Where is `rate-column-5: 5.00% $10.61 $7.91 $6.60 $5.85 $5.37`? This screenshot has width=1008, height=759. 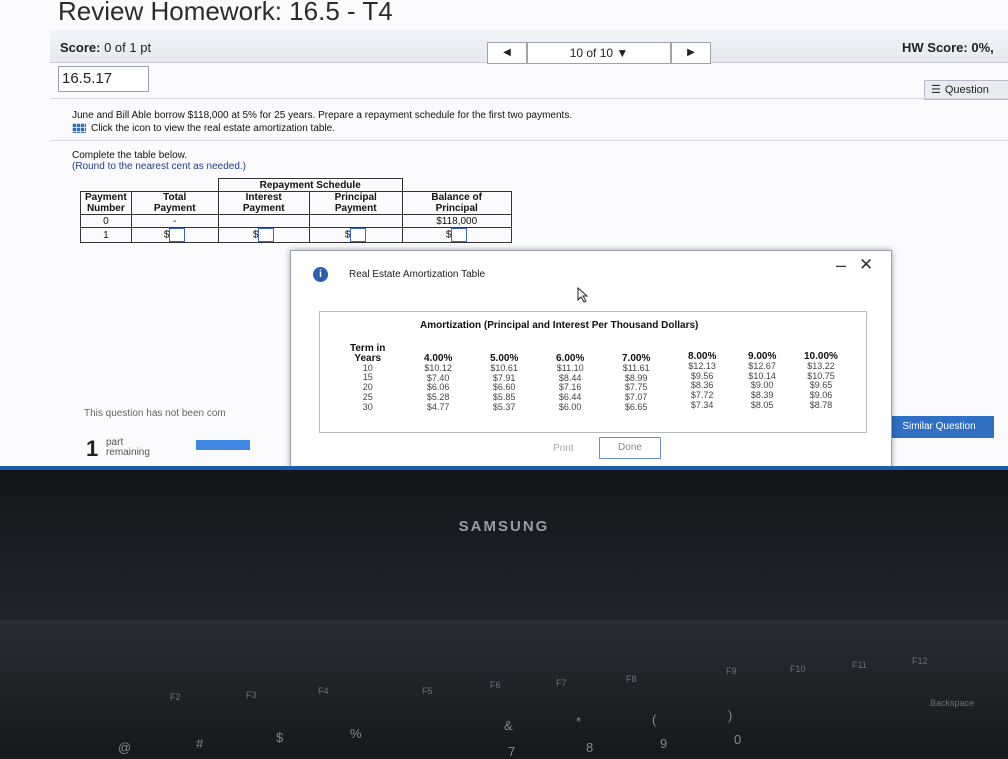 rate-column-5: 5.00% $10.61 $7.91 $6.60 $5.85 $5.37 is located at coordinates (504, 382).